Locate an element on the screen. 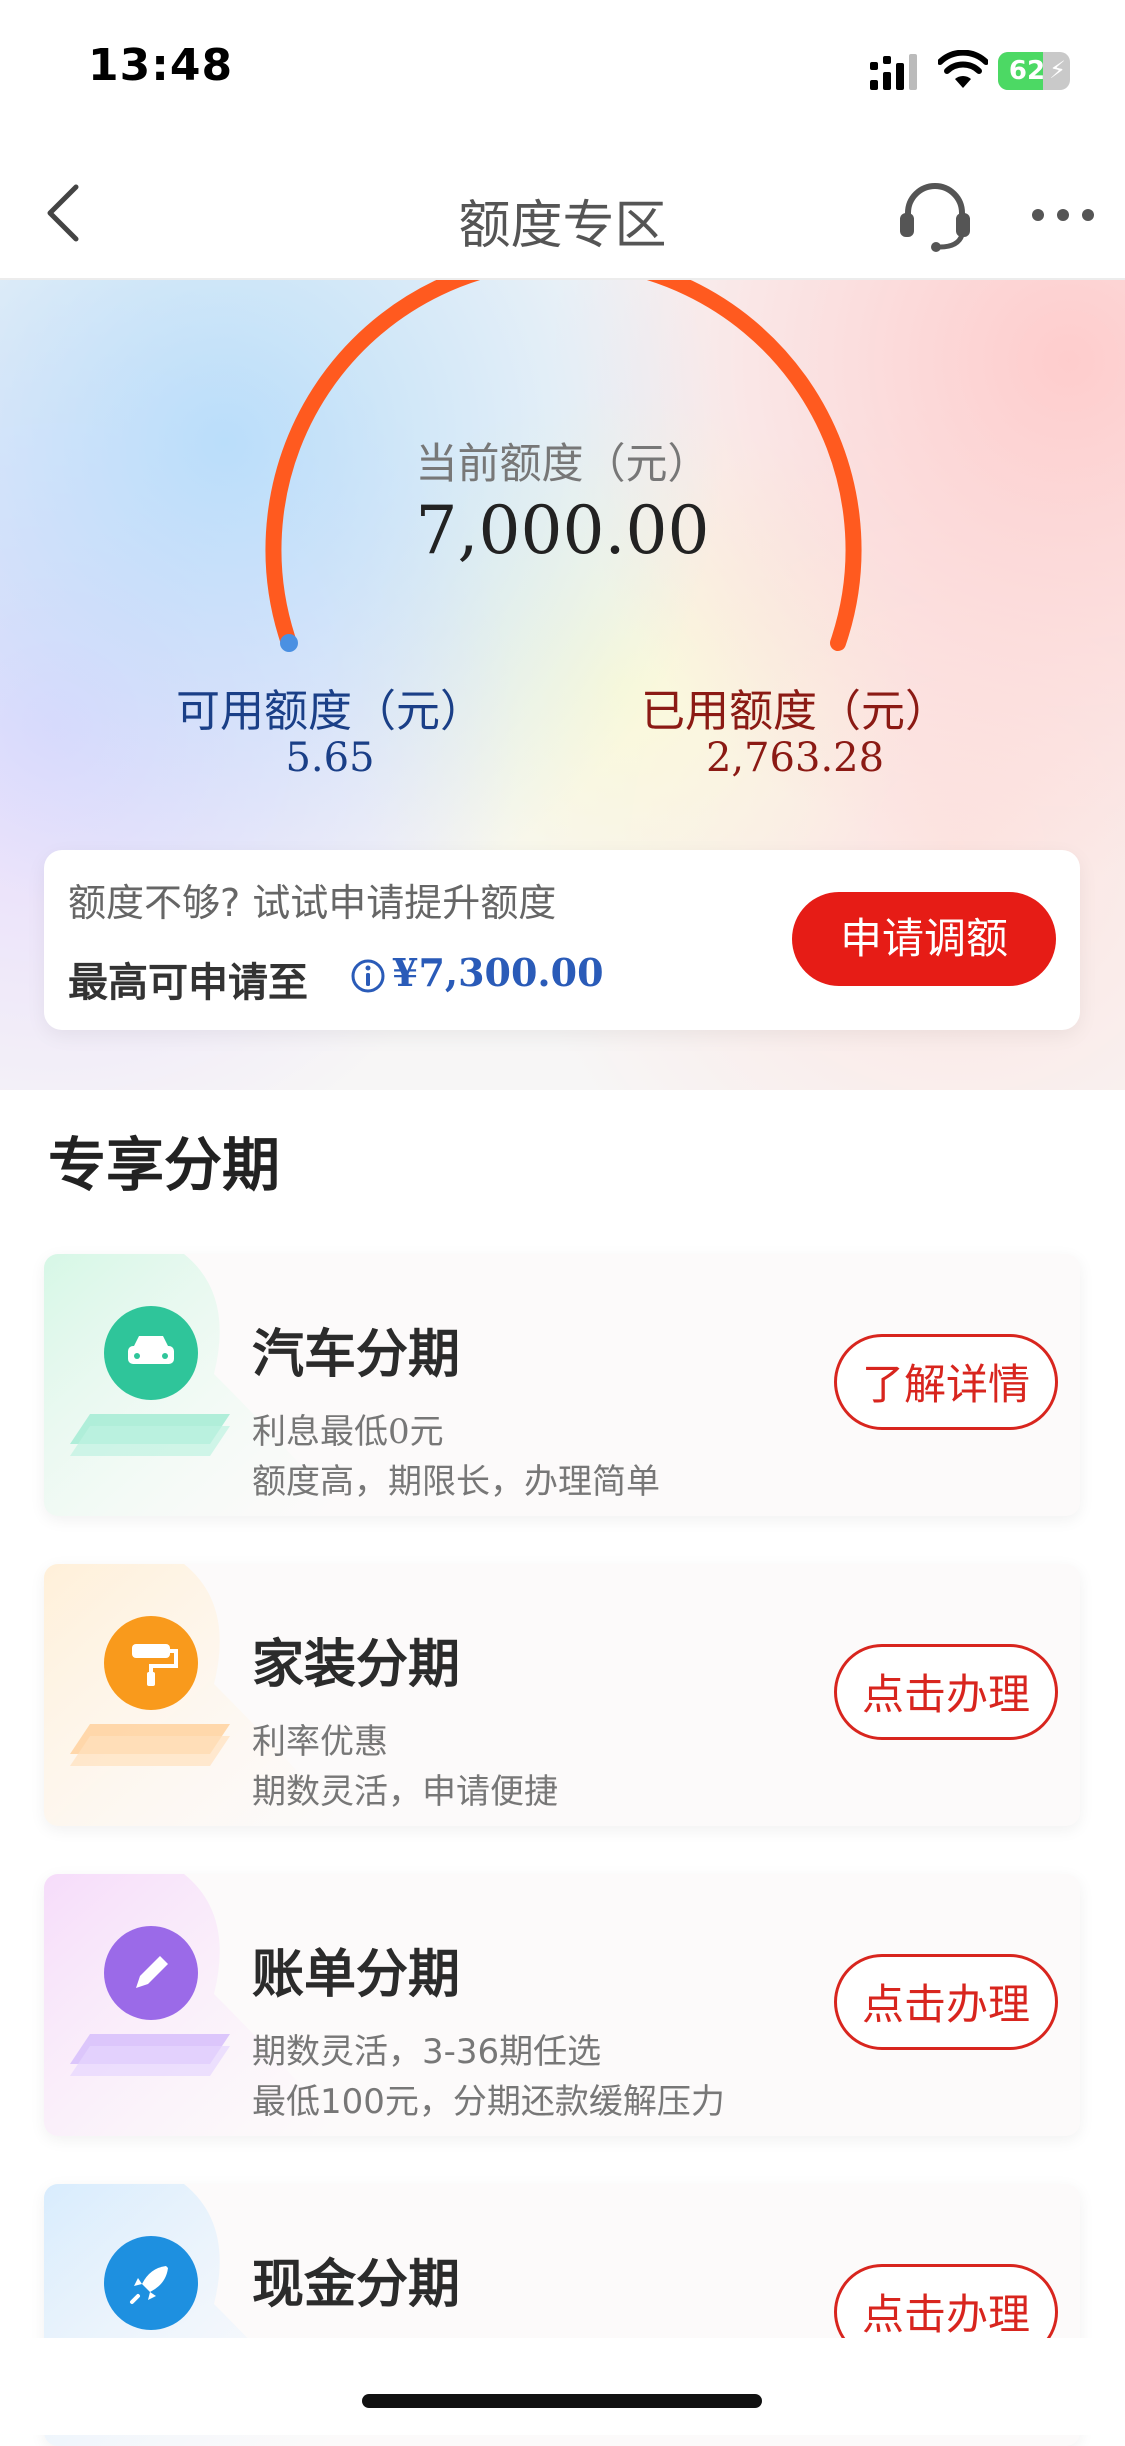  raise-prompt: 额度不够? 试试申请提升额度 is located at coordinates (312, 903).